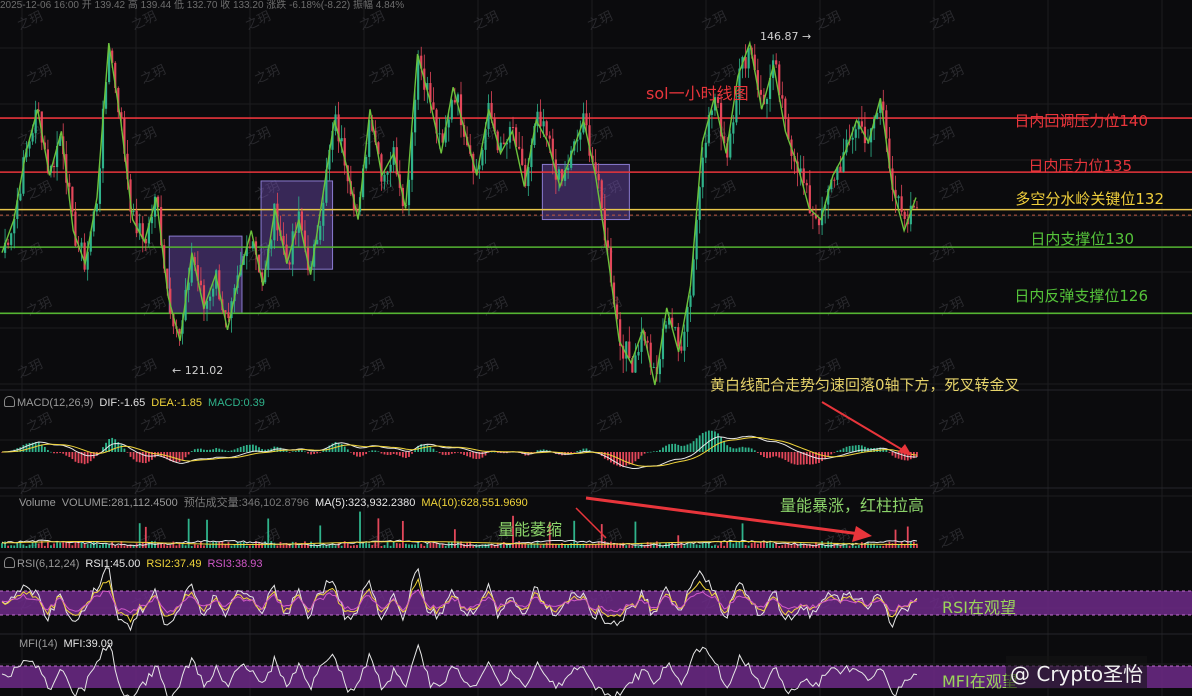 Image resolution: width=1192 pixels, height=696 pixels. What do you see at coordinates (786, 36) in the screenshot?
I see `high-price-label: 146.87 →` at bounding box center [786, 36].